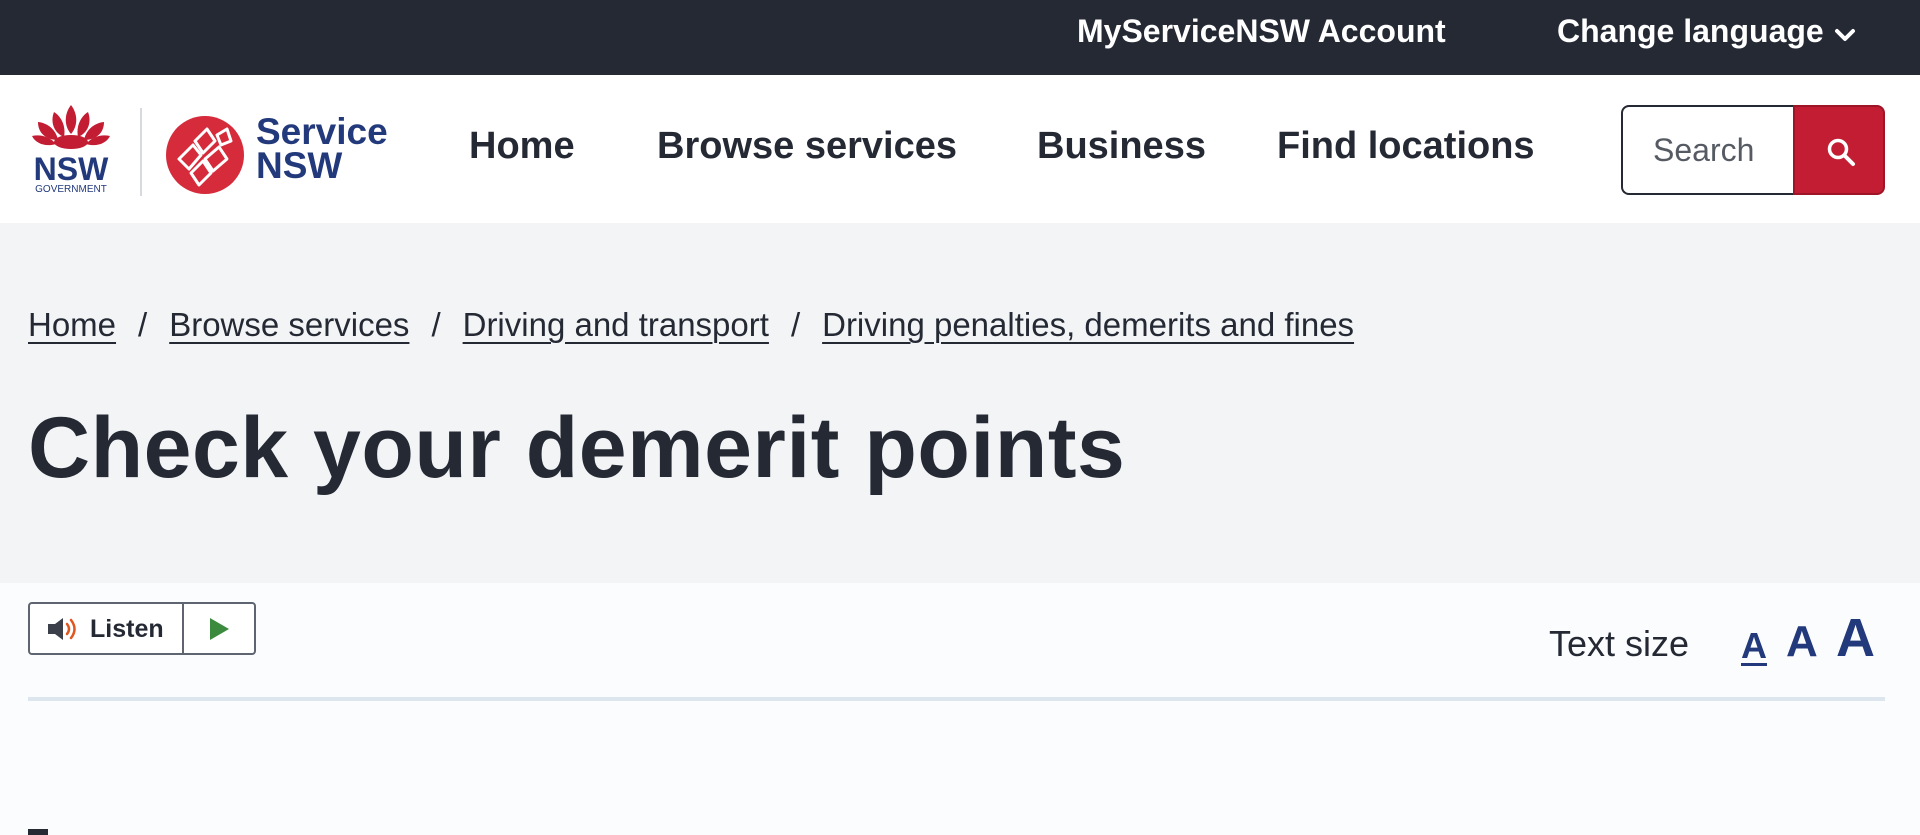 This screenshot has height=835, width=1920. What do you see at coordinates (1708, 150) in the screenshot?
I see `search-input` at bounding box center [1708, 150].